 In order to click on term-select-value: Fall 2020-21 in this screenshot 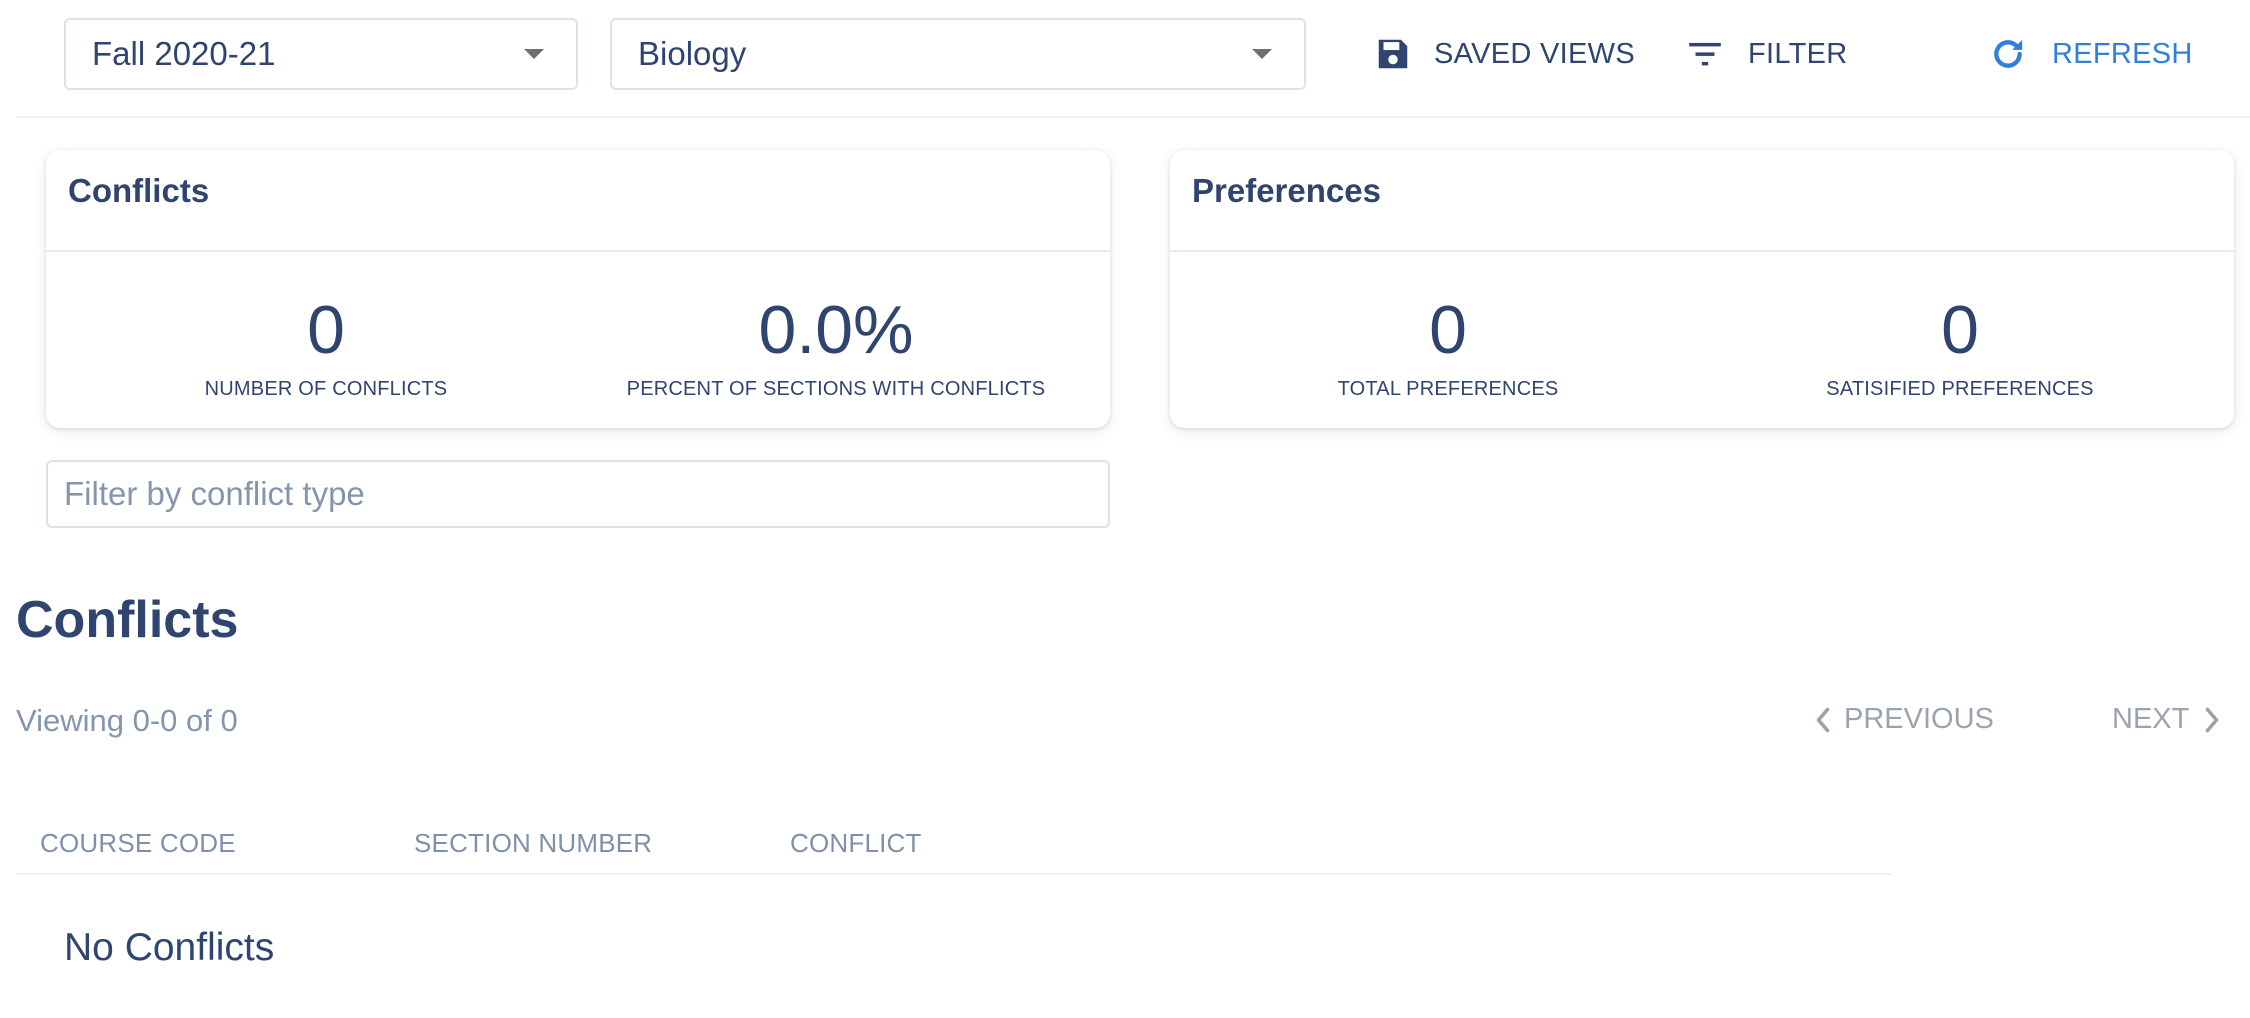, I will do `click(184, 53)`.